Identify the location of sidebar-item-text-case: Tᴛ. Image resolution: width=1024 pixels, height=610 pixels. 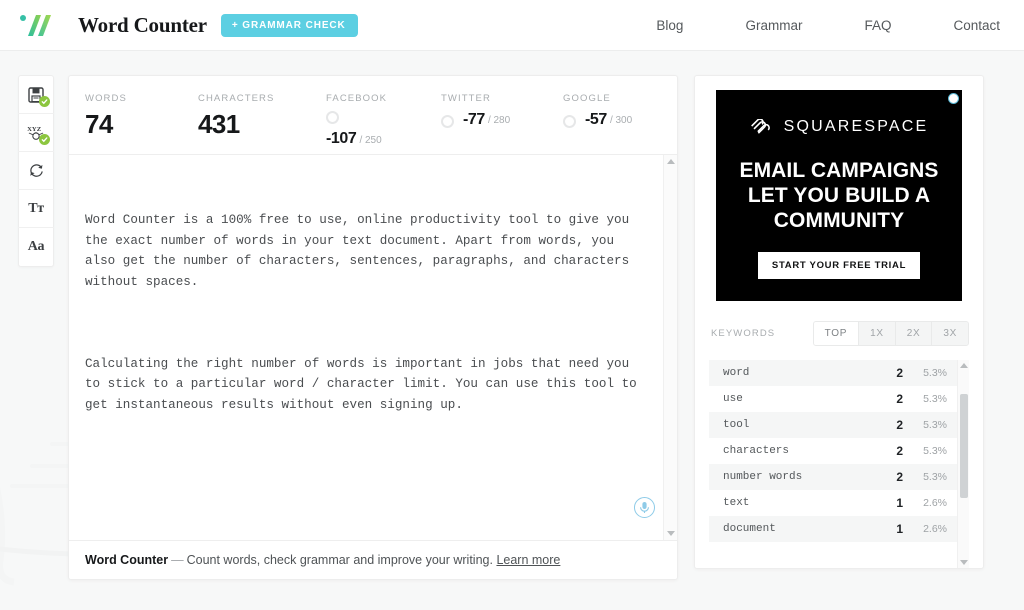
(36, 209).